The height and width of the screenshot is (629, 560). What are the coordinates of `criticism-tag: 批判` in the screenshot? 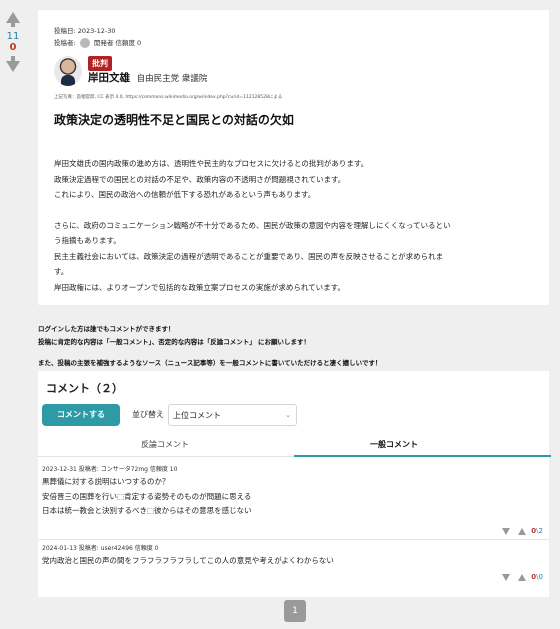 It's located at (100, 63).